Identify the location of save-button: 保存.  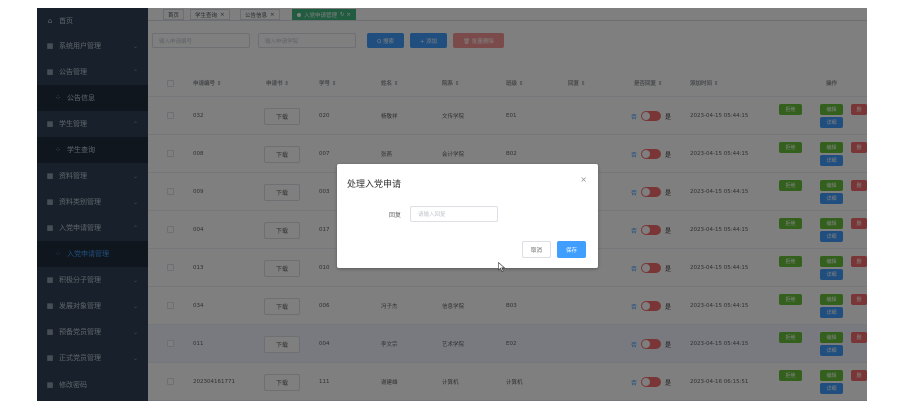
(571, 249).